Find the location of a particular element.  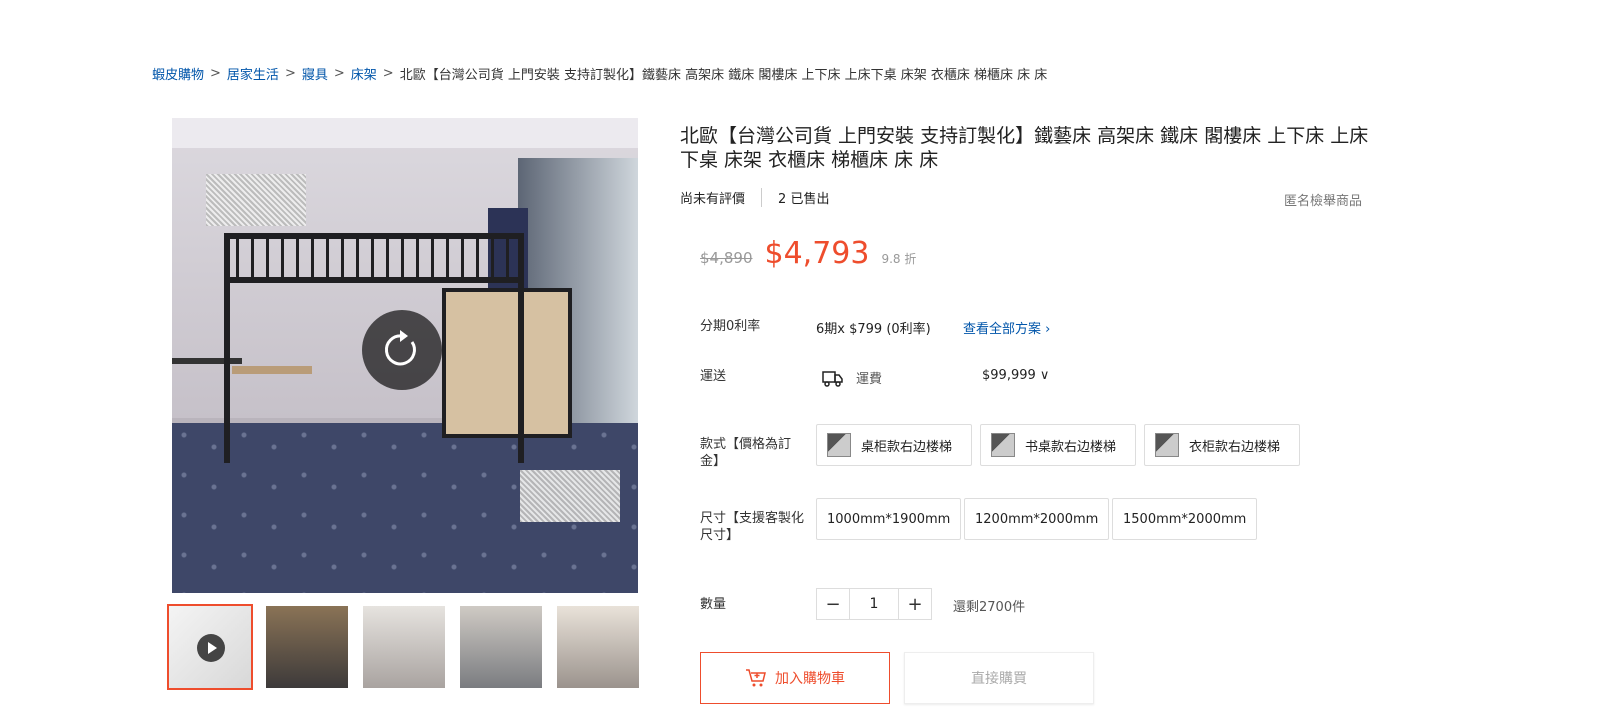

breadcrumb-link-shopee: 蝦皮購物 is located at coordinates (178, 73).